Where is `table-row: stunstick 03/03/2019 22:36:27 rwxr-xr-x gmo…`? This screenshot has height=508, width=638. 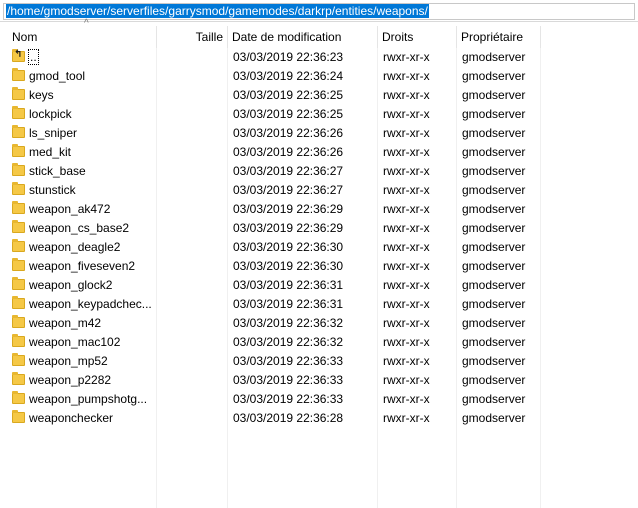
table-row: stunstick 03/03/2019 22:36:27 rwxr-xr-x gmo… is located at coordinates (319, 190).